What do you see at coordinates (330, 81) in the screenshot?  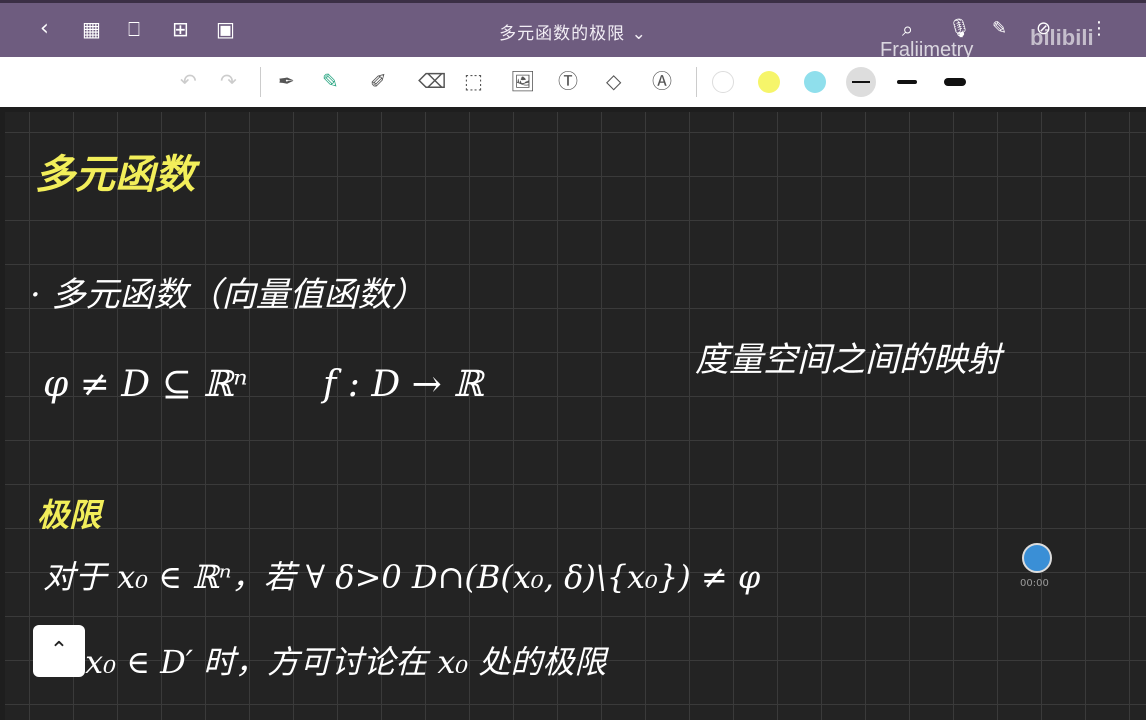 I see `highlighter-pen-icon: ✎` at bounding box center [330, 81].